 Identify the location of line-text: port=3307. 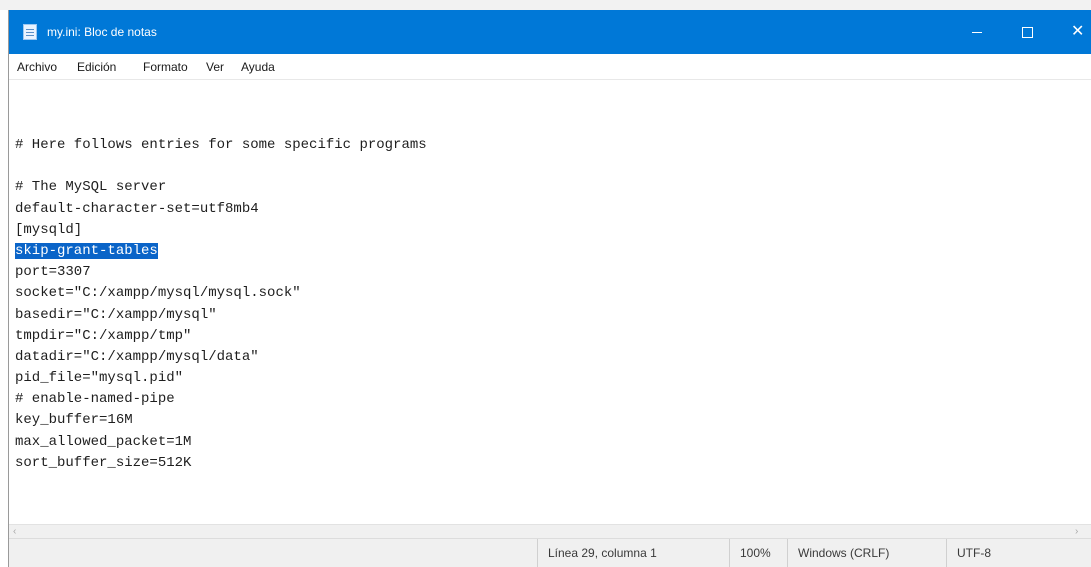
(53, 272).